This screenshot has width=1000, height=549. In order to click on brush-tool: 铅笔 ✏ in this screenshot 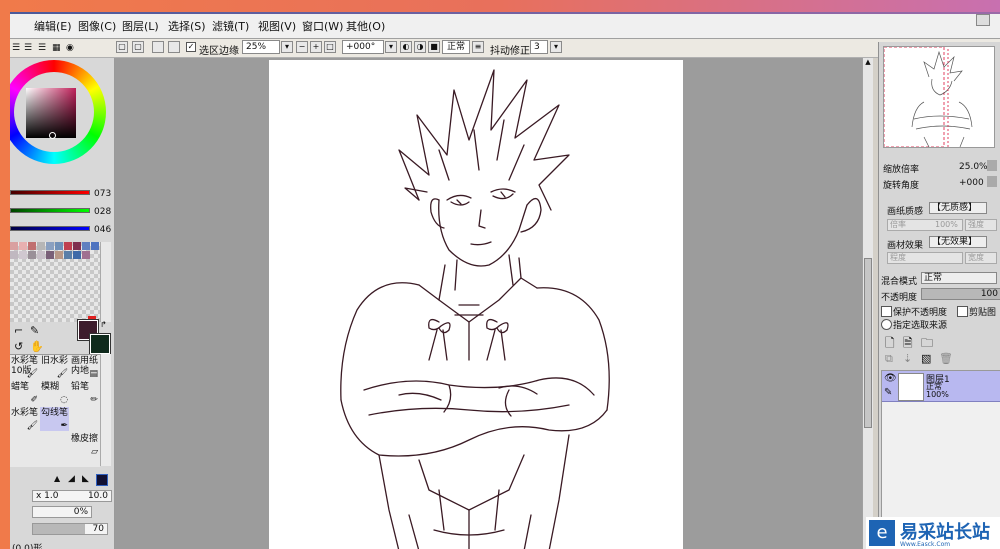, I will do `click(84, 393)`.